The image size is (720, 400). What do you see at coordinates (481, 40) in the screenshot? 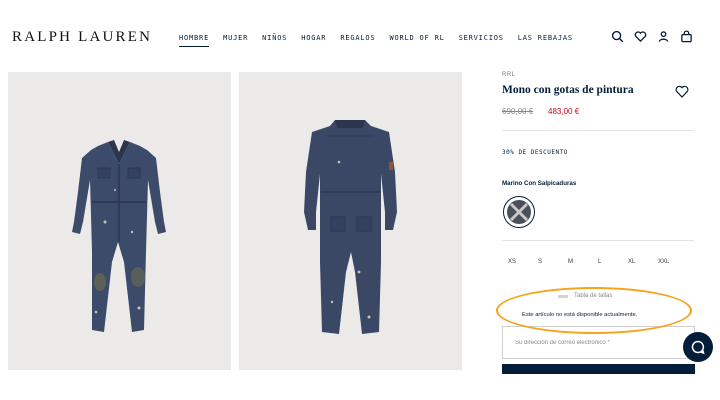
I see `nav-item-servicios: SERVICIOS` at bounding box center [481, 40].